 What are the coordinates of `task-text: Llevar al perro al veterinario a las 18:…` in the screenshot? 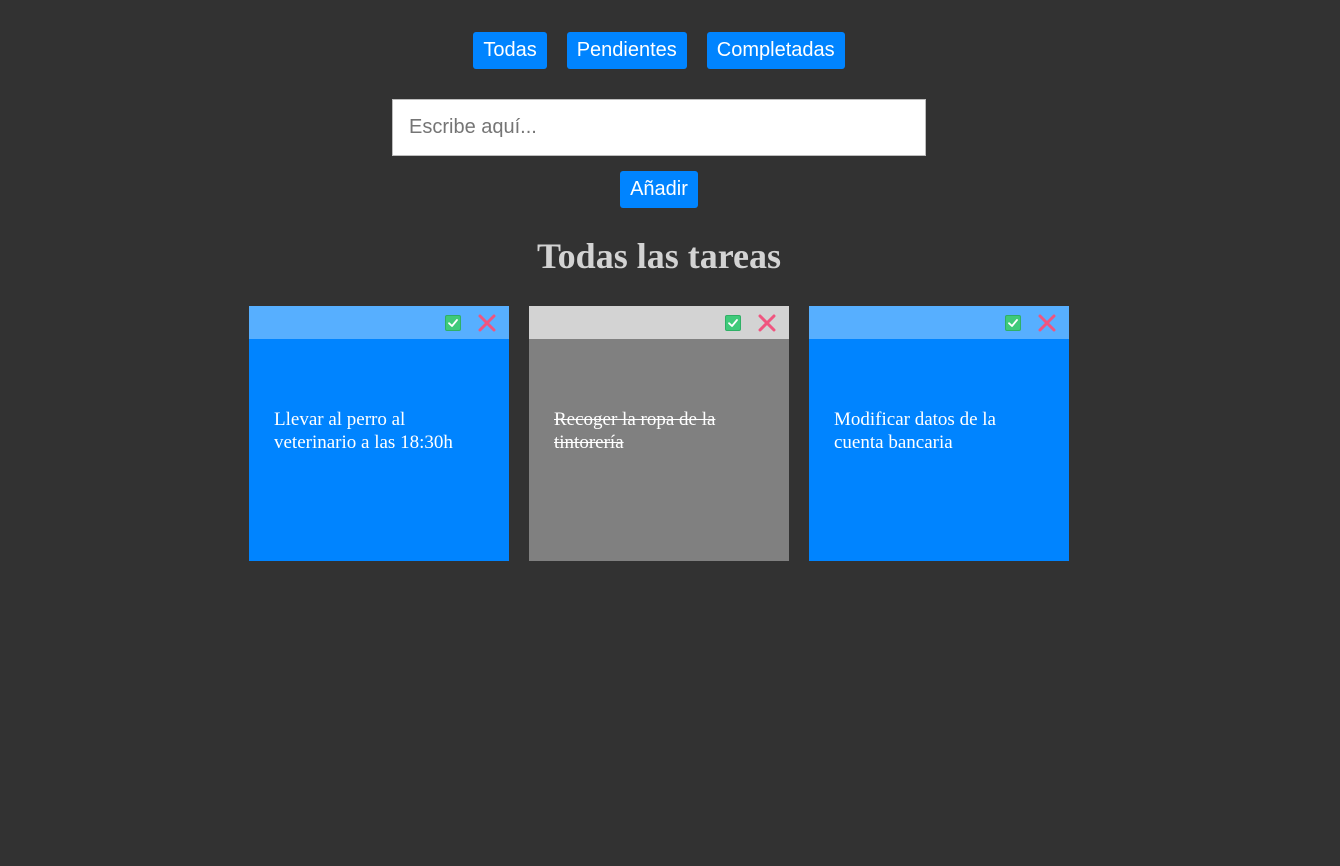 It's located at (363, 431).